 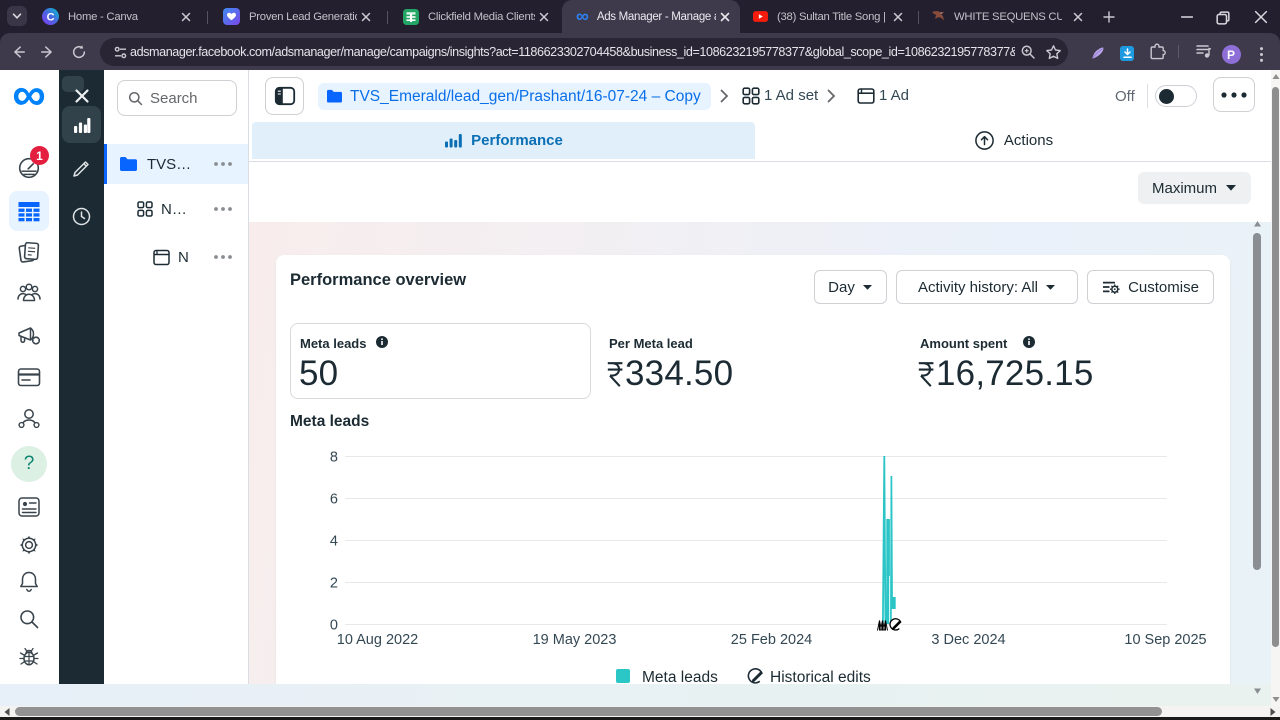 What do you see at coordinates (377, 640) in the screenshot?
I see `svg-text: 10 Aug 2022` at bounding box center [377, 640].